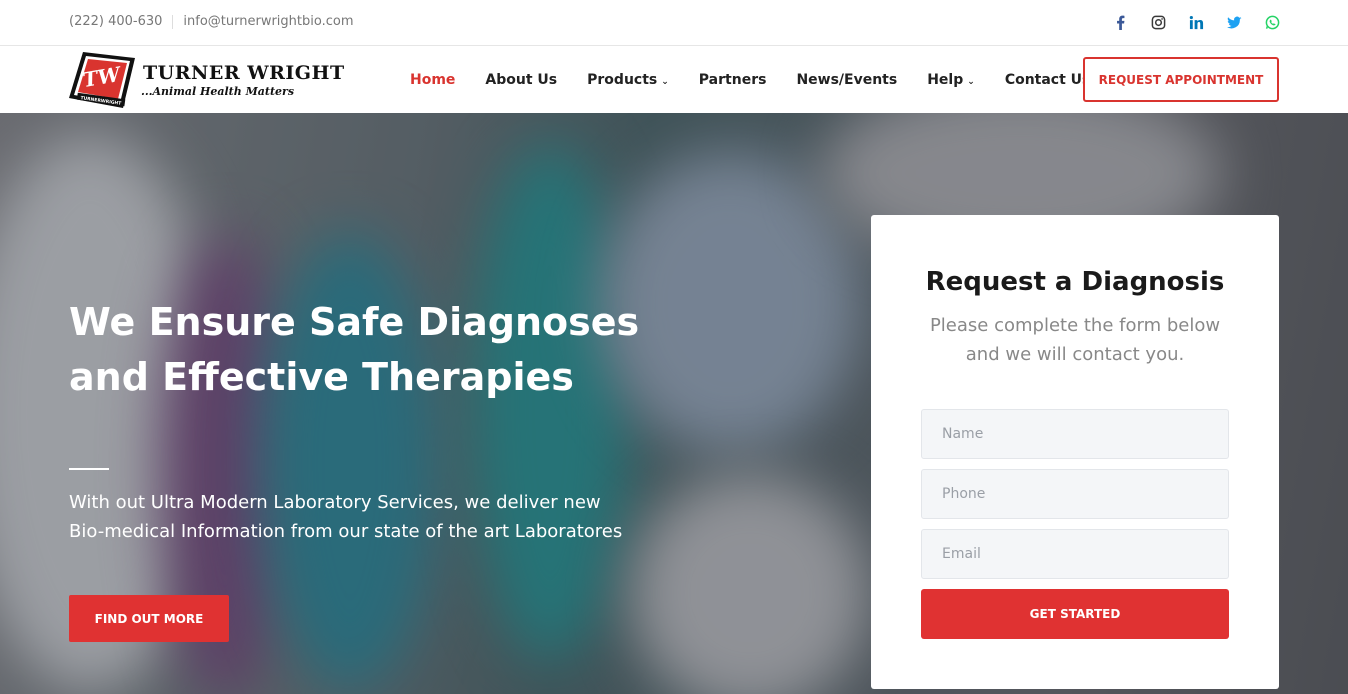 The height and width of the screenshot is (694, 1348). What do you see at coordinates (1075, 494) in the screenshot?
I see `phone-input` at bounding box center [1075, 494].